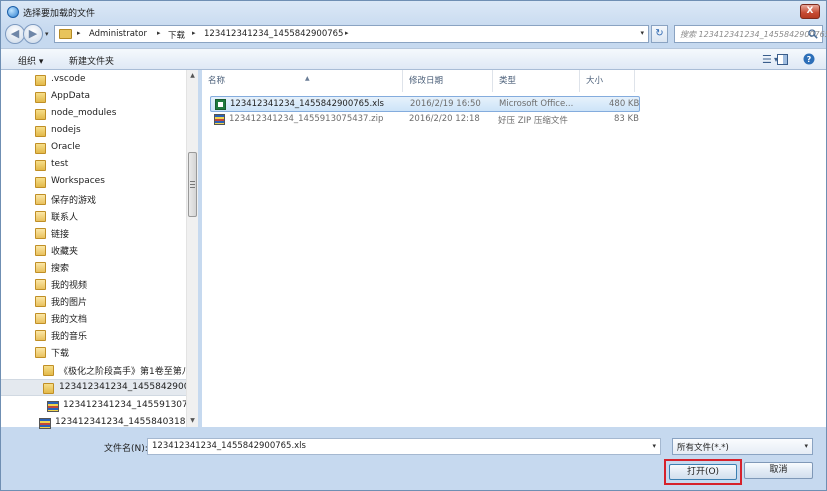  Describe the element at coordinates (93, 370) in the screenshot. I see `sidebar-item: 《极化之阶段高手》第1卷至第八` at that location.